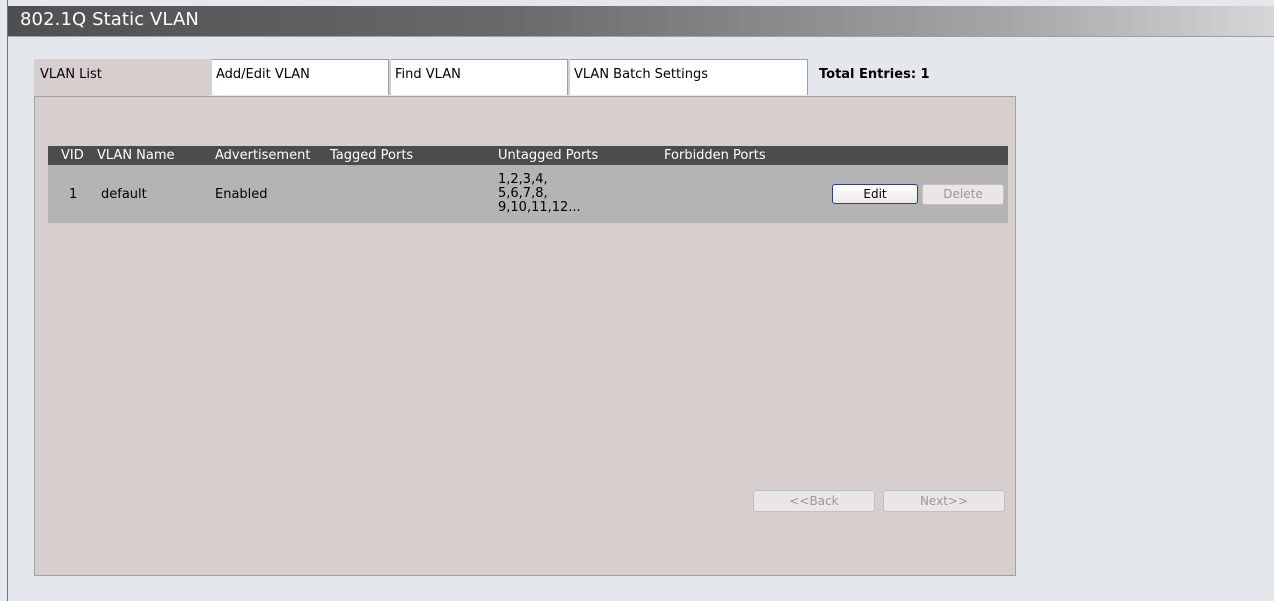  I want to click on cell-delete: Delete, so click(965, 194).